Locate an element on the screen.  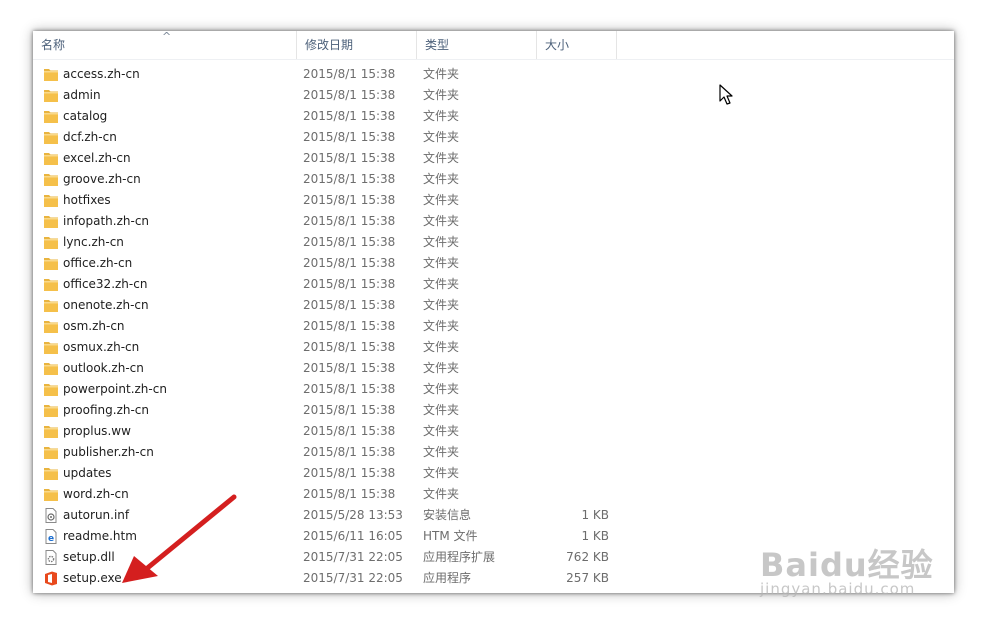
watermark-site: jingyan.baidu.com is located at coordinates (838, 589).